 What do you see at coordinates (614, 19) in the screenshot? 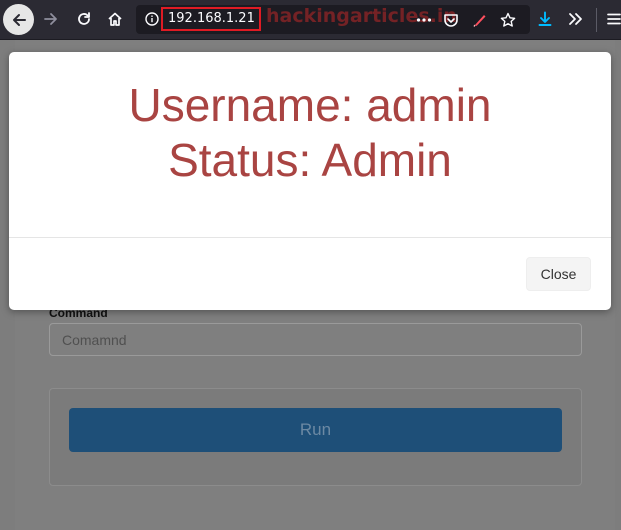
I see `hamburger-menu-icon` at bounding box center [614, 19].